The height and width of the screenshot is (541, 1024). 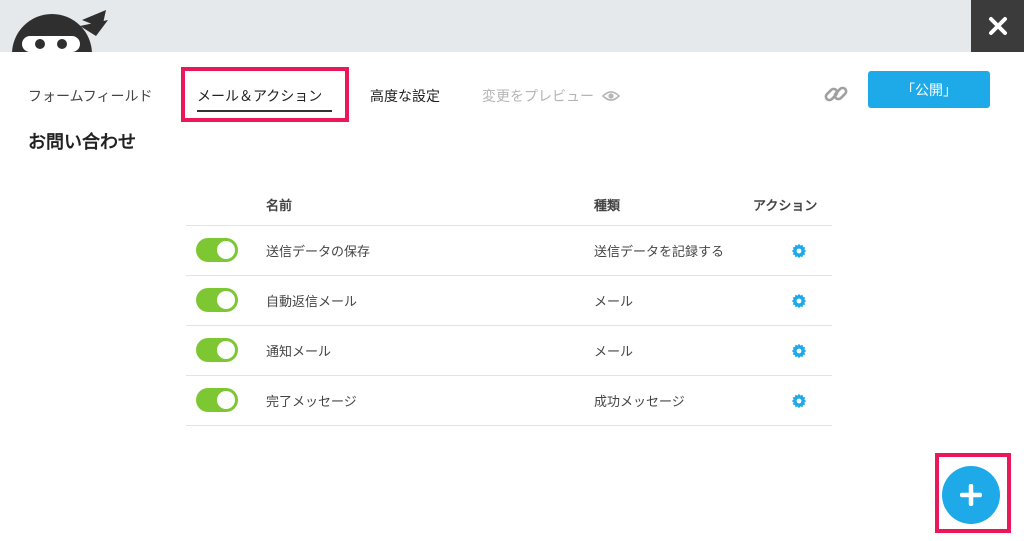 I want to click on action-name: 送信データの保存, so click(x=318, y=252).